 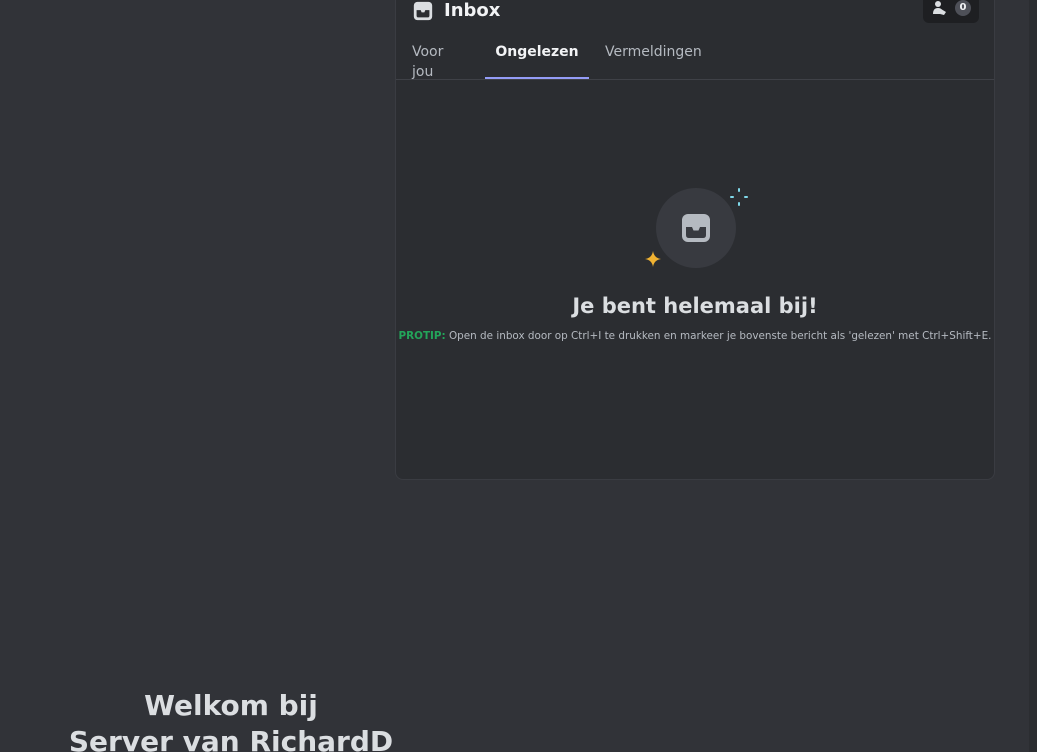 What do you see at coordinates (472, 10) in the screenshot?
I see `inbox-title: Inbox` at bounding box center [472, 10].